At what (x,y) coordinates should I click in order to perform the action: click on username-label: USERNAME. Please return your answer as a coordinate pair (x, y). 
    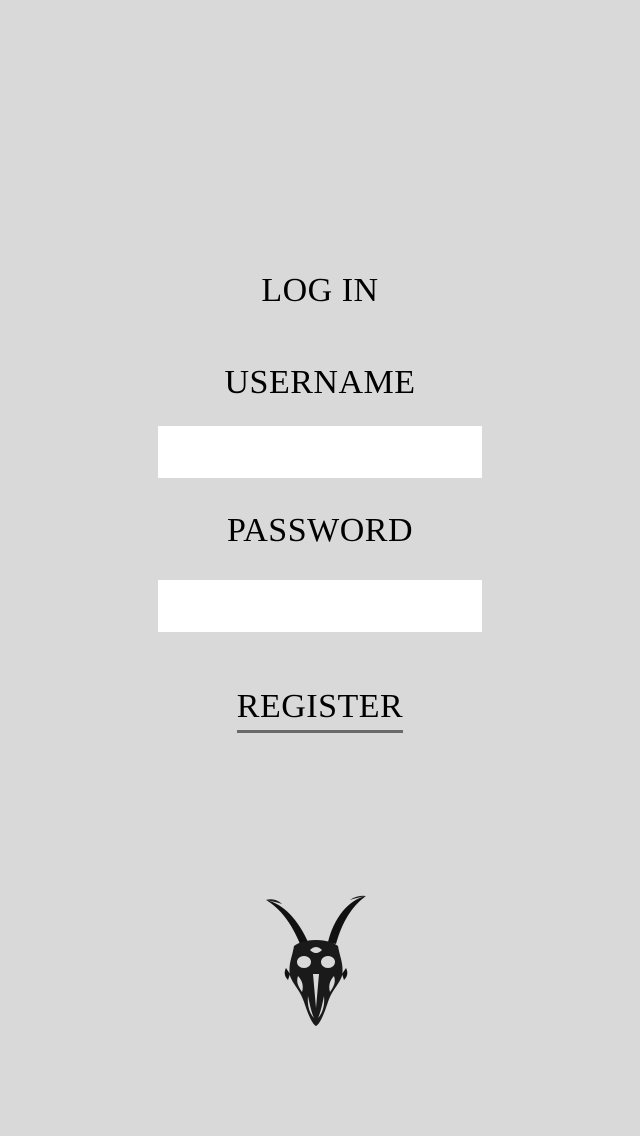
    Looking at the image, I should click on (320, 382).